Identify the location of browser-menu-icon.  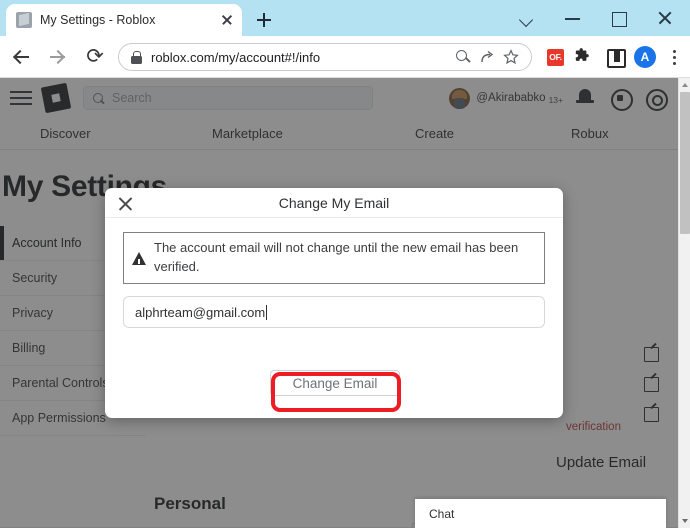
(674, 57).